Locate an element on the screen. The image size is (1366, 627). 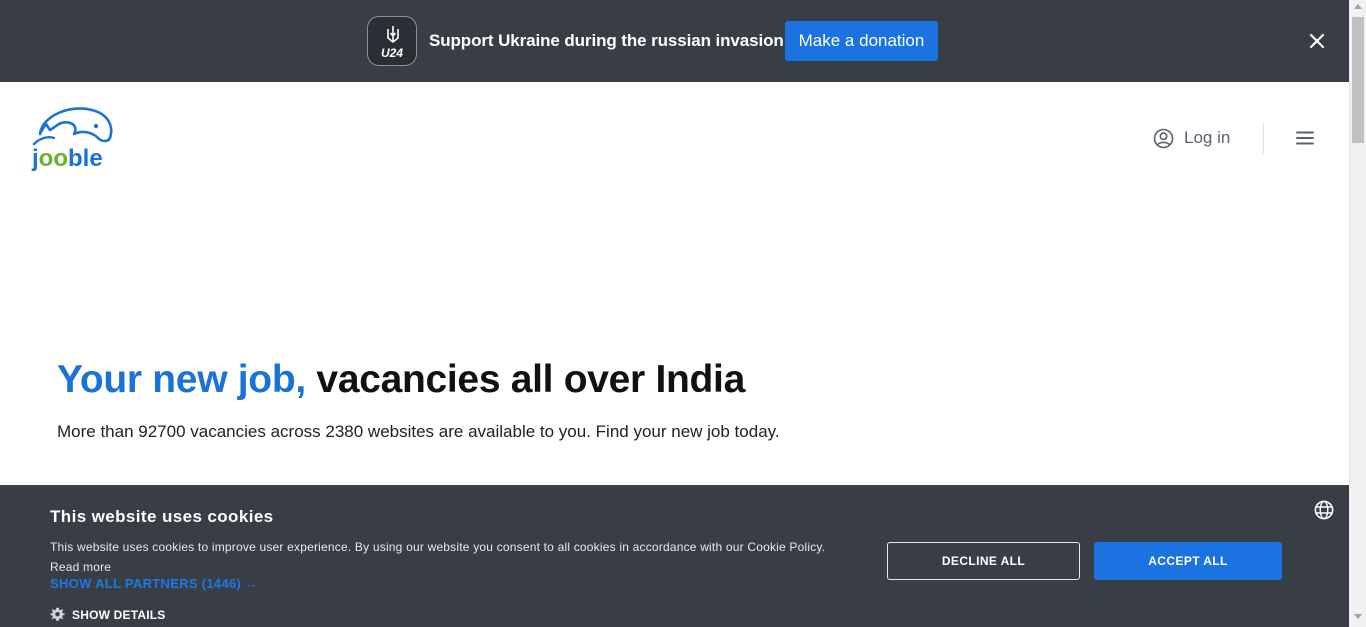
dolphin-icon is located at coordinates (72, 126).